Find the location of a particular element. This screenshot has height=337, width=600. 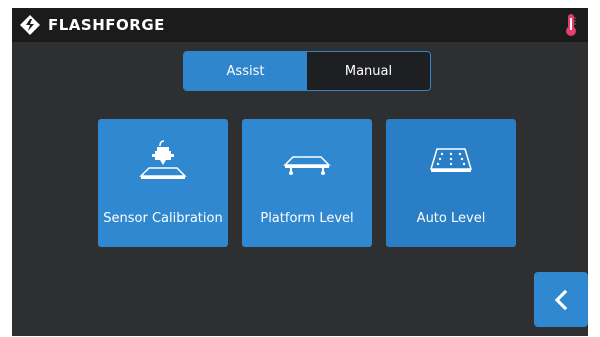

platform-level-icon is located at coordinates (307, 165).